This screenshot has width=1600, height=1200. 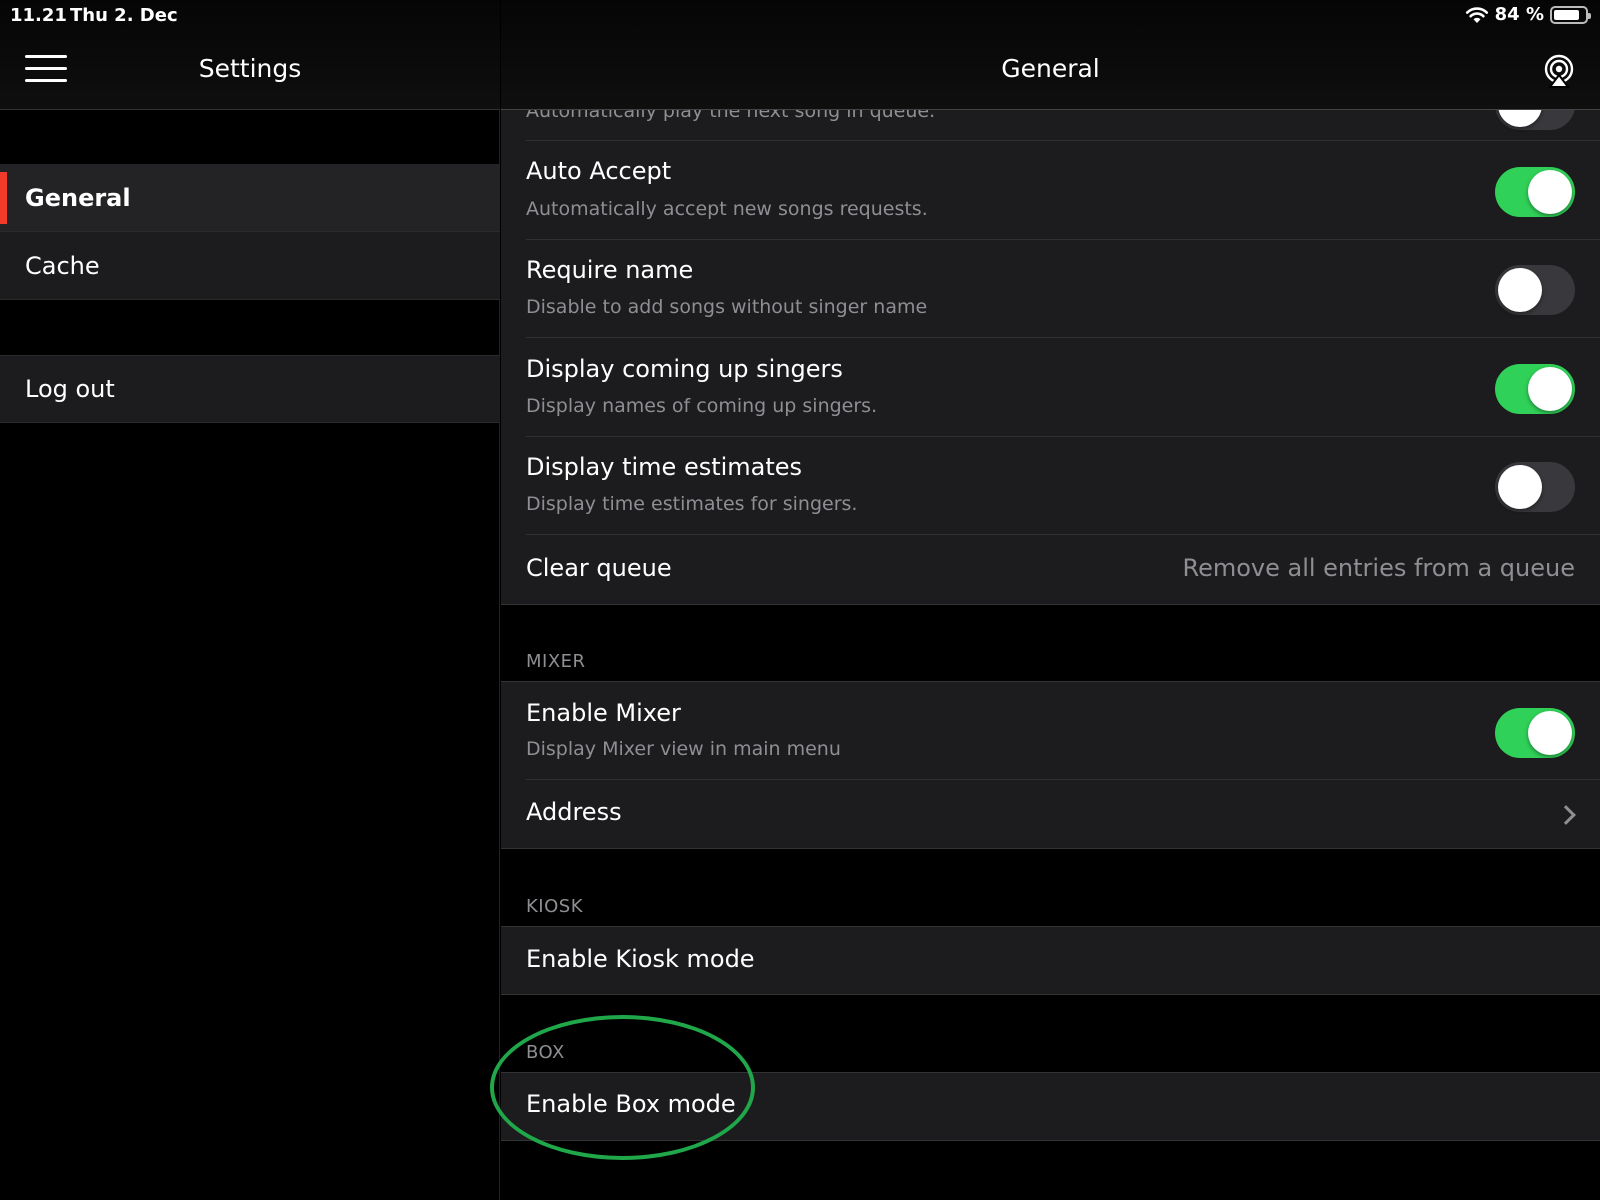 What do you see at coordinates (1476, 14) in the screenshot?
I see `wifi-icon` at bounding box center [1476, 14].